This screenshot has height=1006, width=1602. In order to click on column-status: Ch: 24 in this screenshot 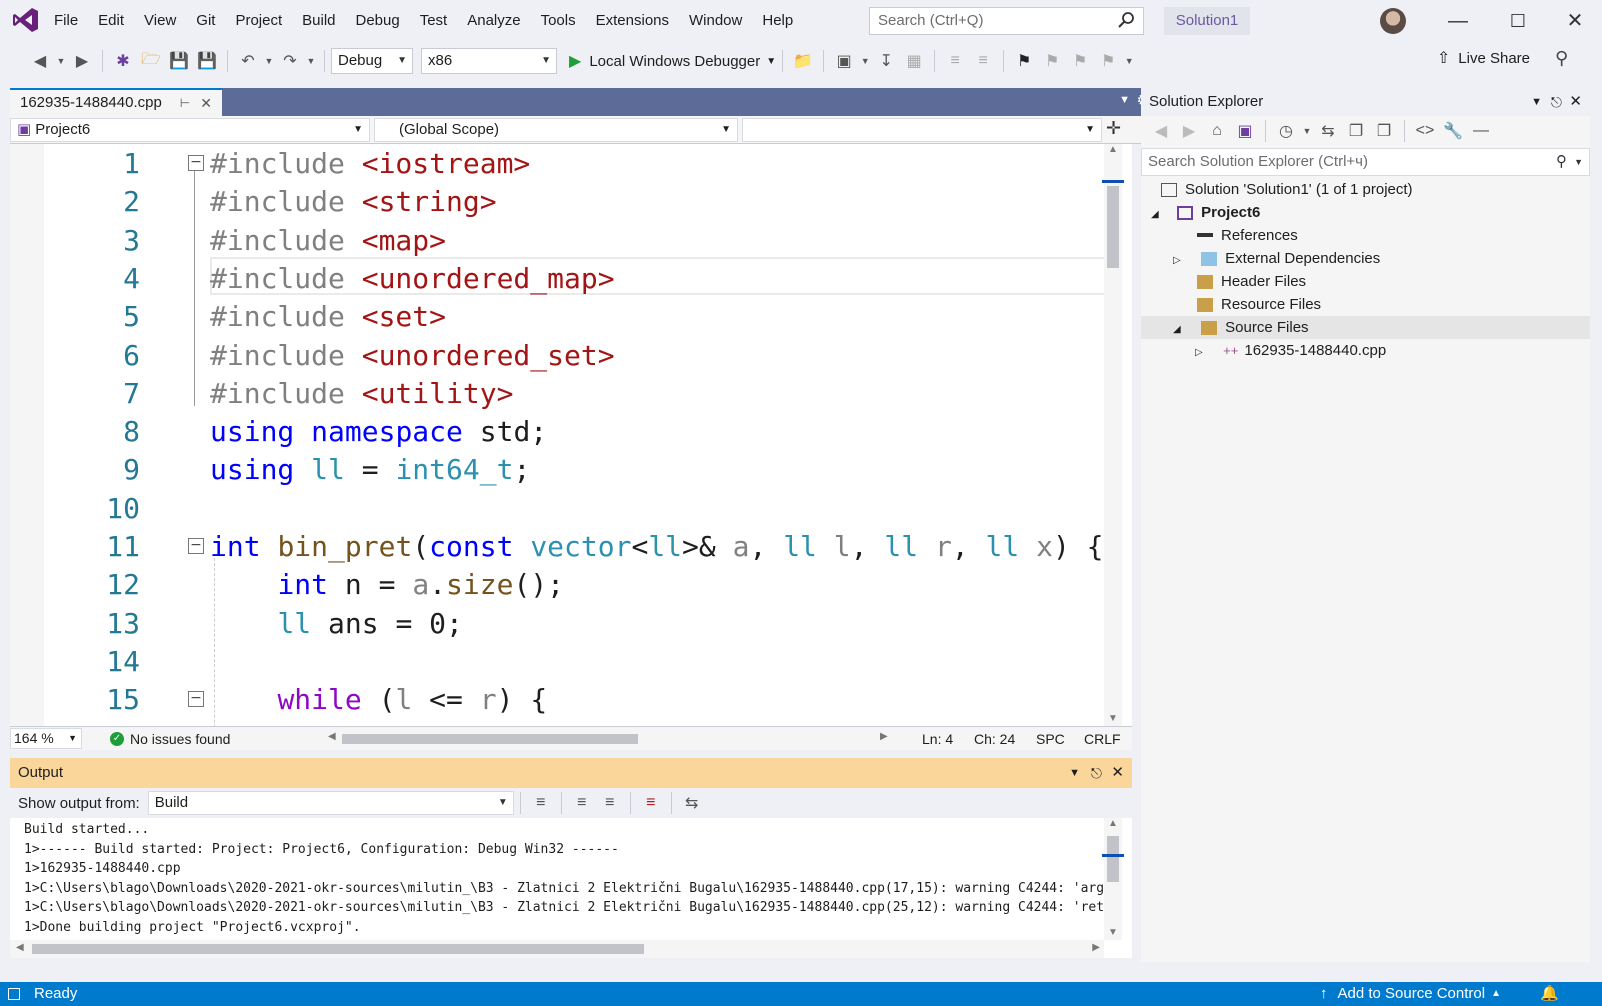, I will do `click(994, 739)`.